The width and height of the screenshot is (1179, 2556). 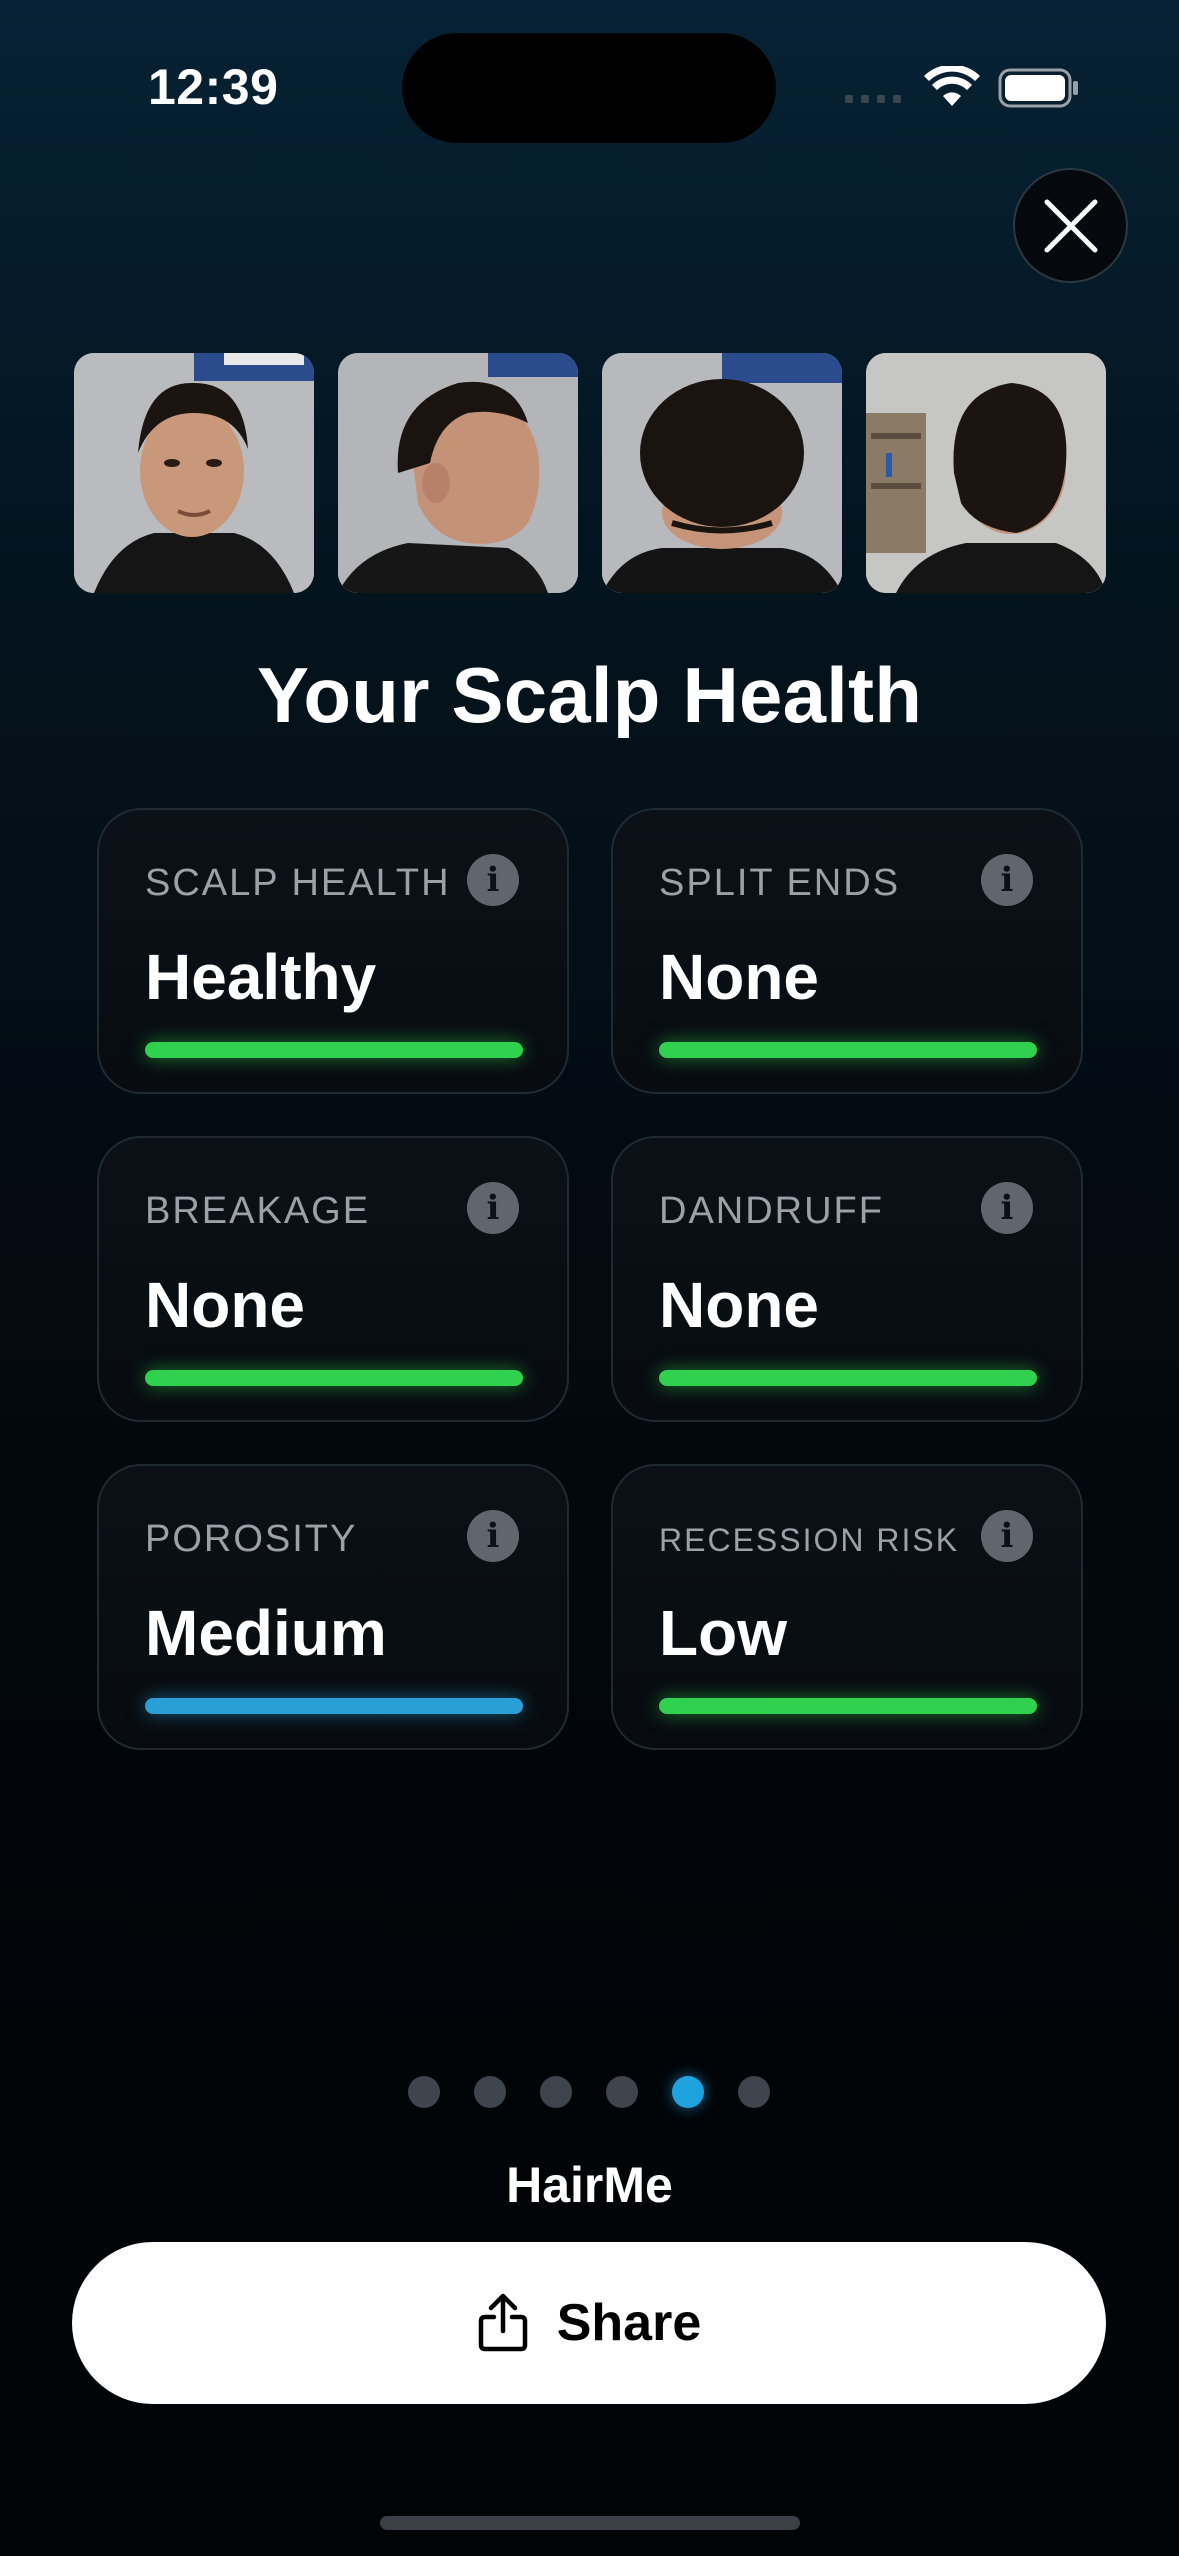 What do you see at coordinates (629, 2323) in the screenshot?
I see `share-button-label: Share` at bounding box center [629, 2323].